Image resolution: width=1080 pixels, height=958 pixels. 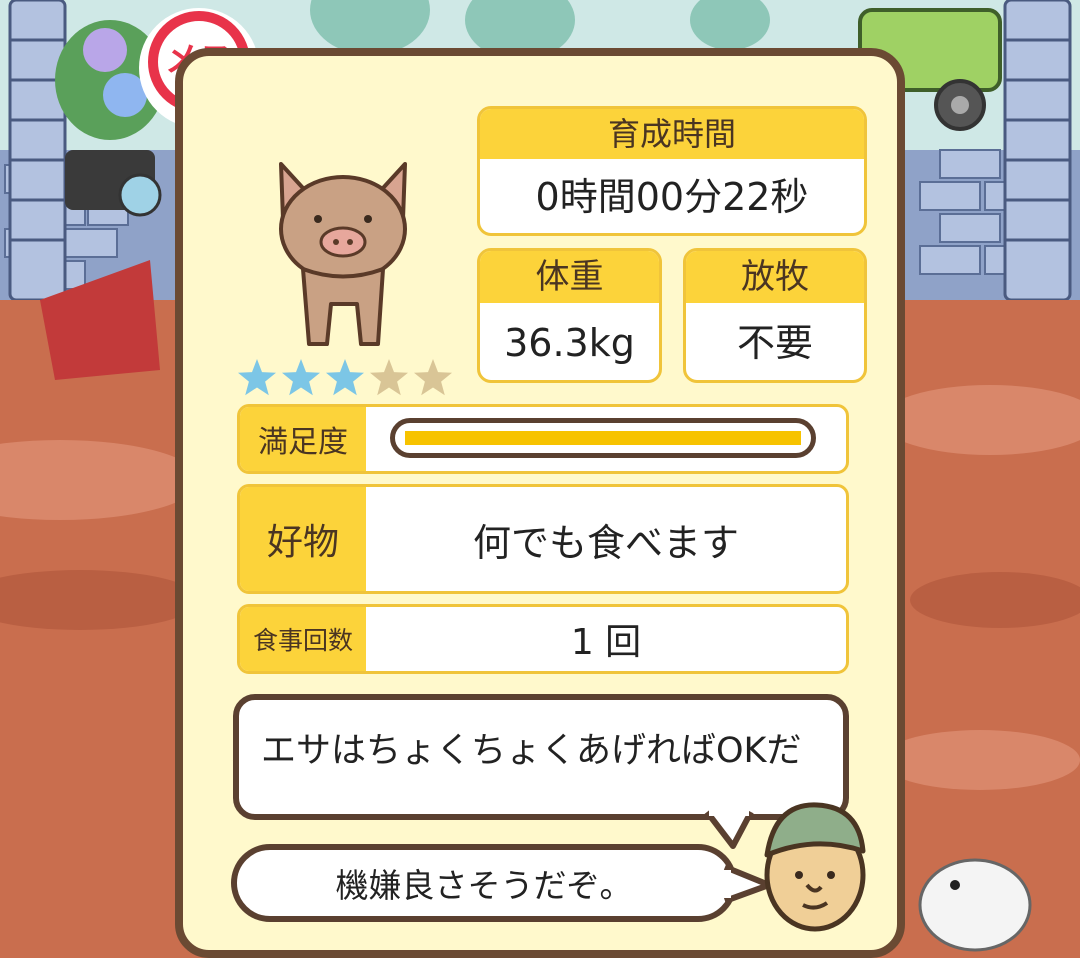 I want to click on satisfaction-bar-fill, so click(x=603, y=438).